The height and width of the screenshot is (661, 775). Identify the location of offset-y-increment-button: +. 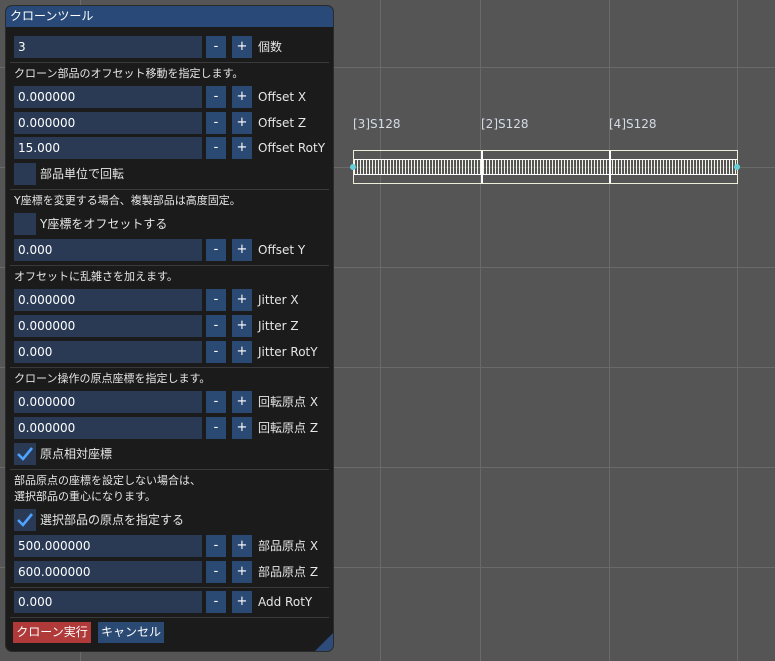
(242, 250).